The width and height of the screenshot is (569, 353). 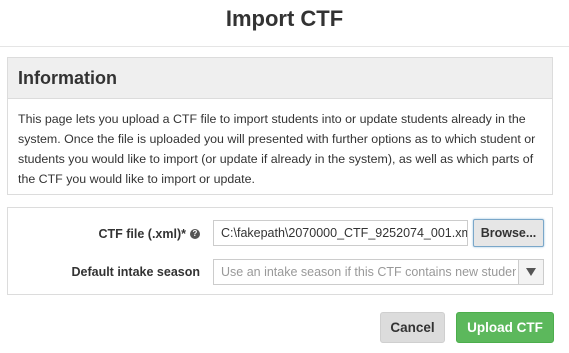 I want to click on dialog-title: Import CTF, so click(x=284, y=18).